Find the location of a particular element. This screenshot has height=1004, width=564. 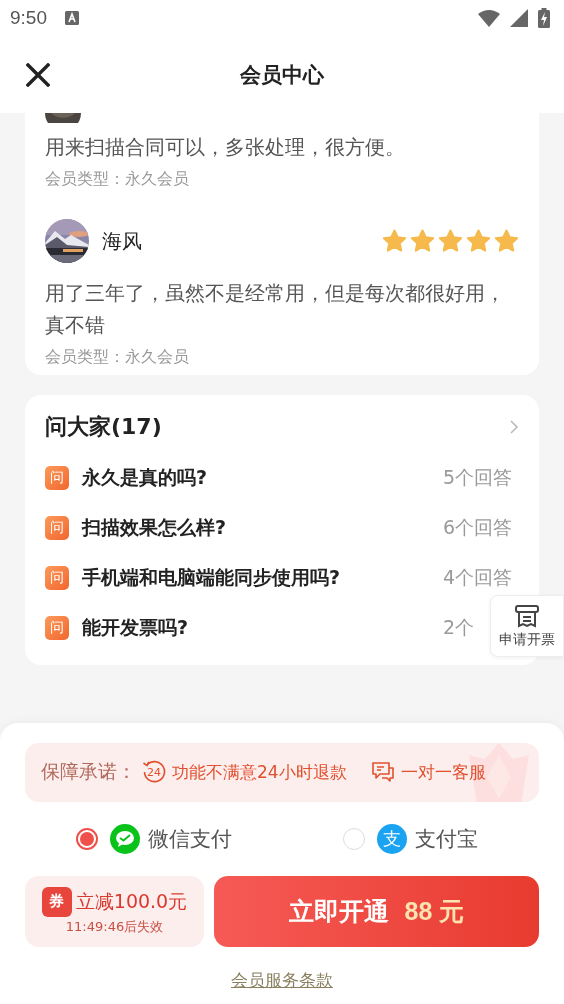

payment-logo-icon: 支 is located at coordinates (392, 838).